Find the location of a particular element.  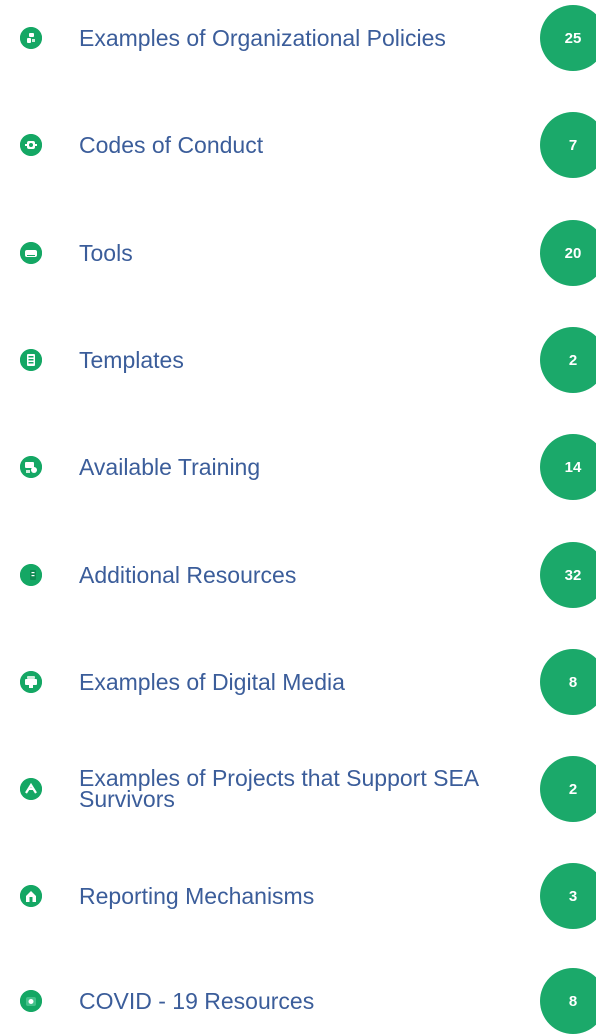

category-label: Available Training is located at coordinates (309, 467).